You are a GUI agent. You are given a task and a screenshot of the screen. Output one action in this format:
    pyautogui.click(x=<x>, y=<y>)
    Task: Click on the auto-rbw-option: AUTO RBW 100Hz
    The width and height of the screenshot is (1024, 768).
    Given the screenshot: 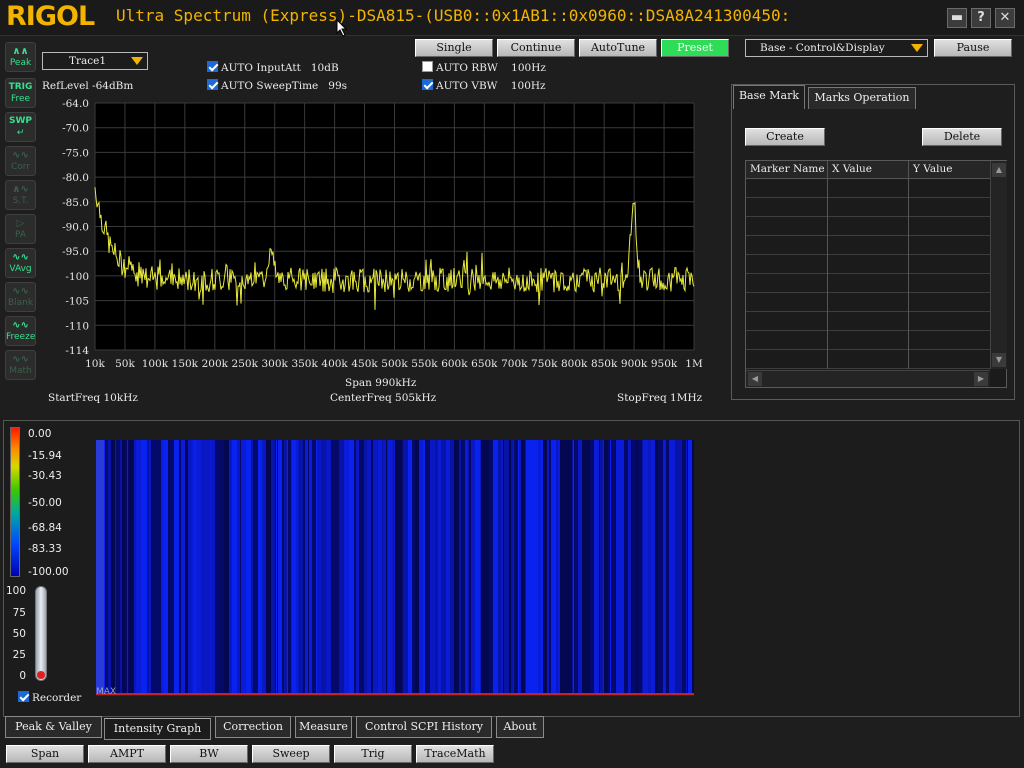 What is the action you would take?
    pyautogui.click(x=484, y=67)
    